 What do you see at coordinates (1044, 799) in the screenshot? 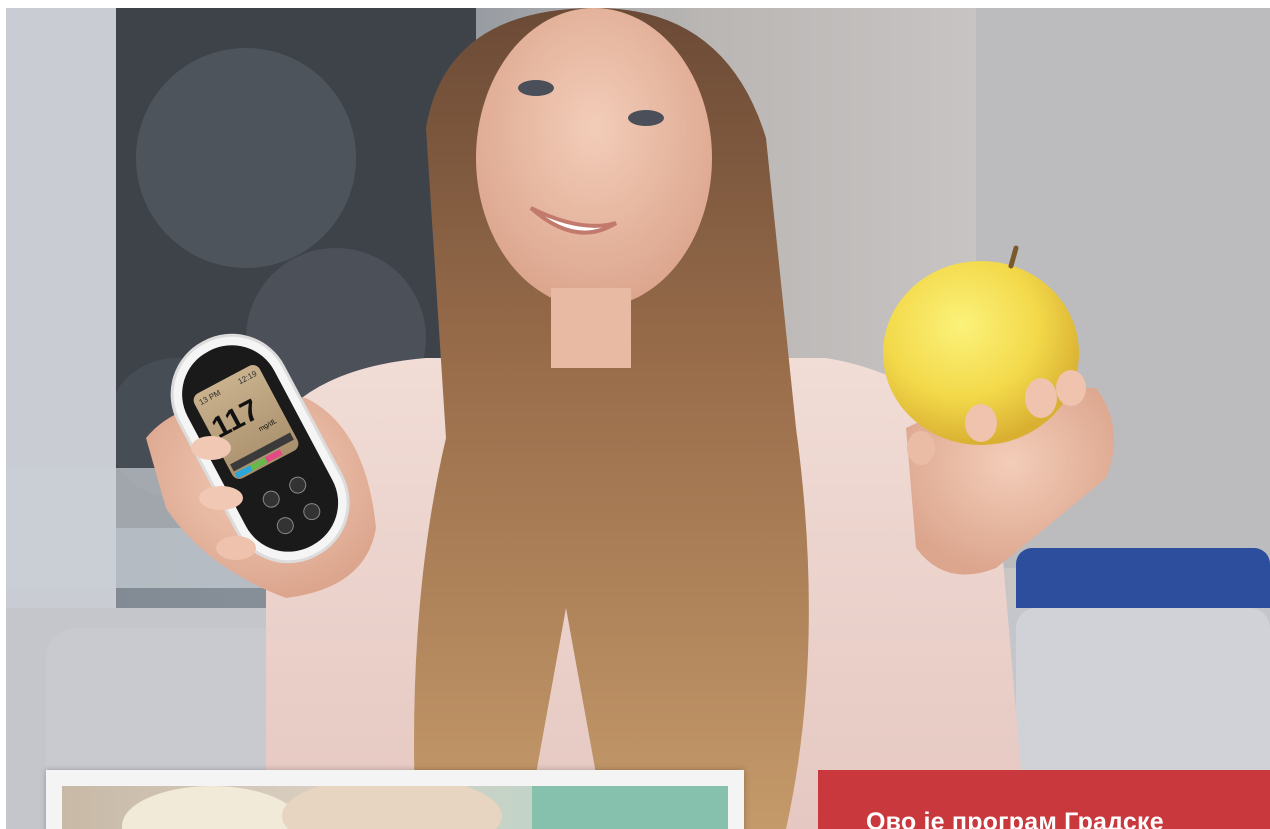
I see `program-info-card: Ово је програм Градске` at bounding box center [1044, 799].